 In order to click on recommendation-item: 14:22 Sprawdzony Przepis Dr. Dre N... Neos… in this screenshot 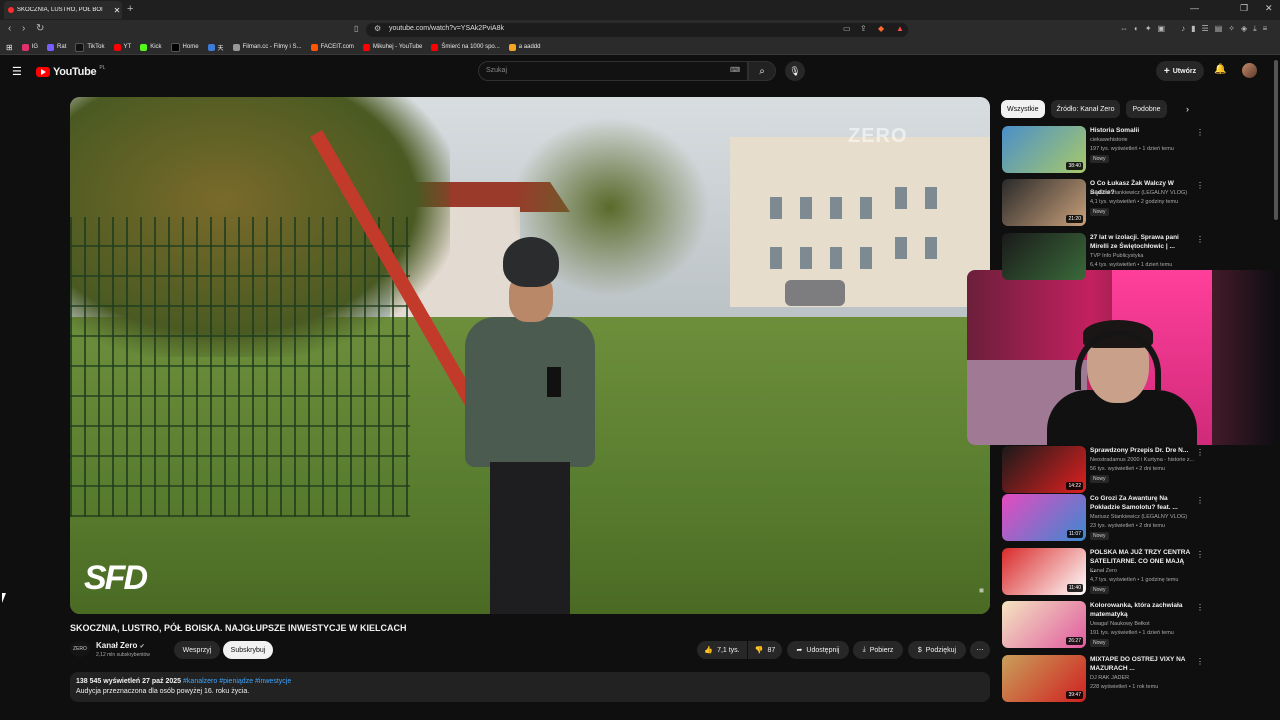, I will do `click(1103, 471)`.